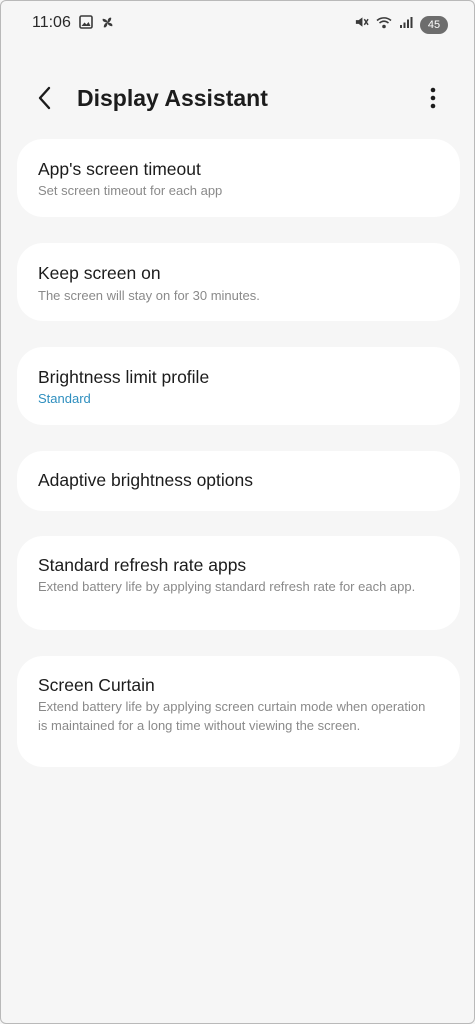  What do you see at coordinates (145, 480) in the screenshot?
I see `setting-title: Adaptive brightness options` at bounding box center [145, 480].